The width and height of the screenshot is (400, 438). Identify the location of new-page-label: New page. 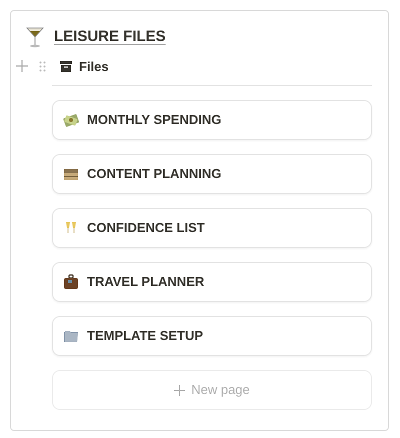
(220, 390).